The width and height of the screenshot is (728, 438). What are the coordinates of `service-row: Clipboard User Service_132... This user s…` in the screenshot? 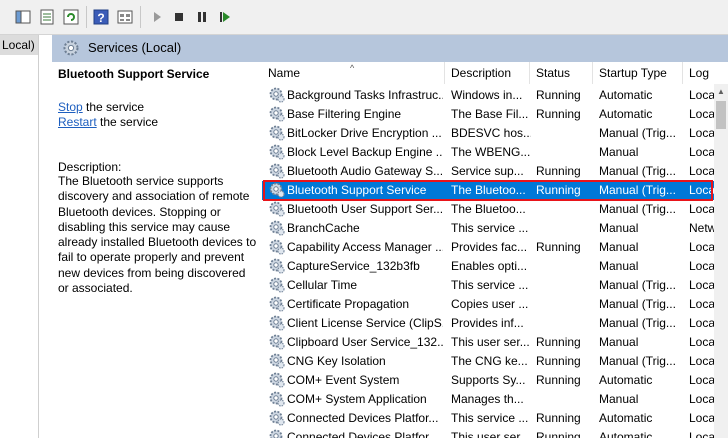 It's located at (488, 342).